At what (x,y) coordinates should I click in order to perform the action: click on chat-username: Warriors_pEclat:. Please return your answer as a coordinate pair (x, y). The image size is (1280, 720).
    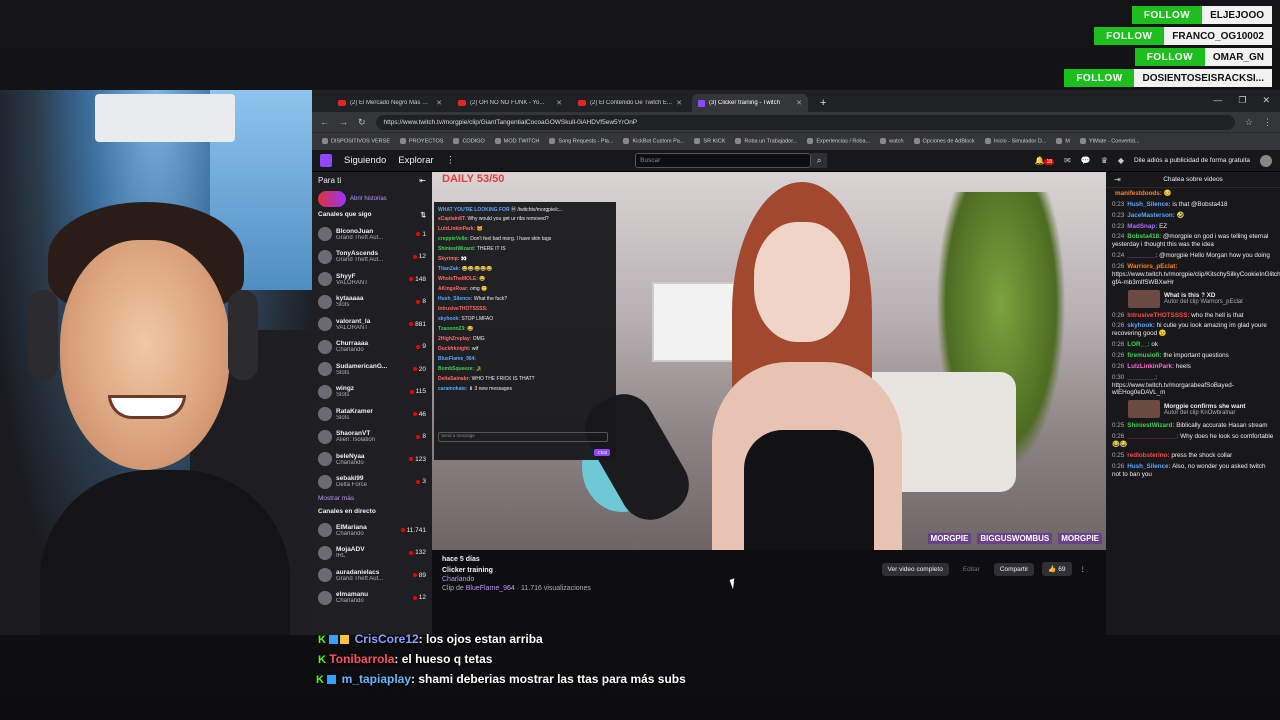
    Looking at the image, I should click on (1152, 266).